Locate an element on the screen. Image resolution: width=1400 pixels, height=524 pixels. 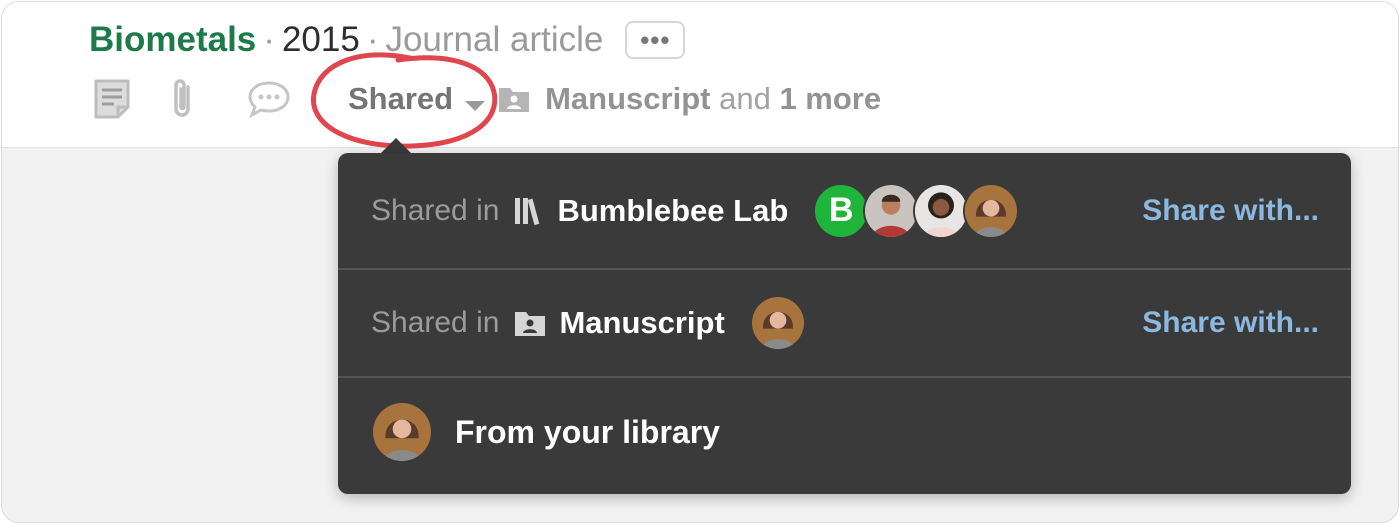
publication-year: 2015 is located at coordinates (320, 39).